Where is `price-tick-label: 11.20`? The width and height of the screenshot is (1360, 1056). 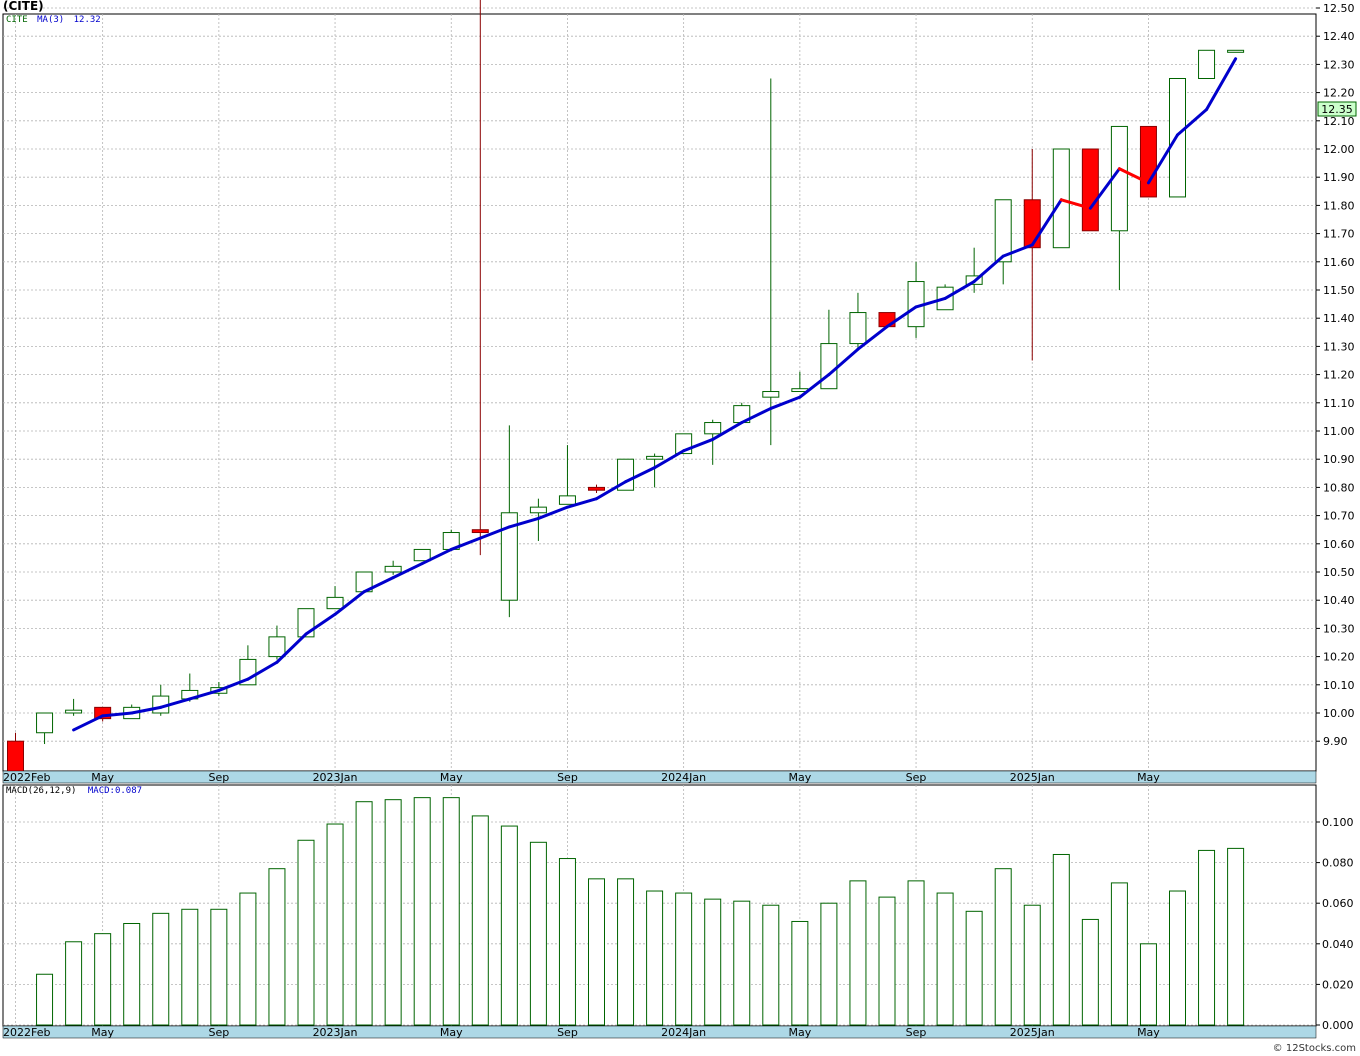 price-tick-label: 11.20 is located at coordinates (1339, 375).